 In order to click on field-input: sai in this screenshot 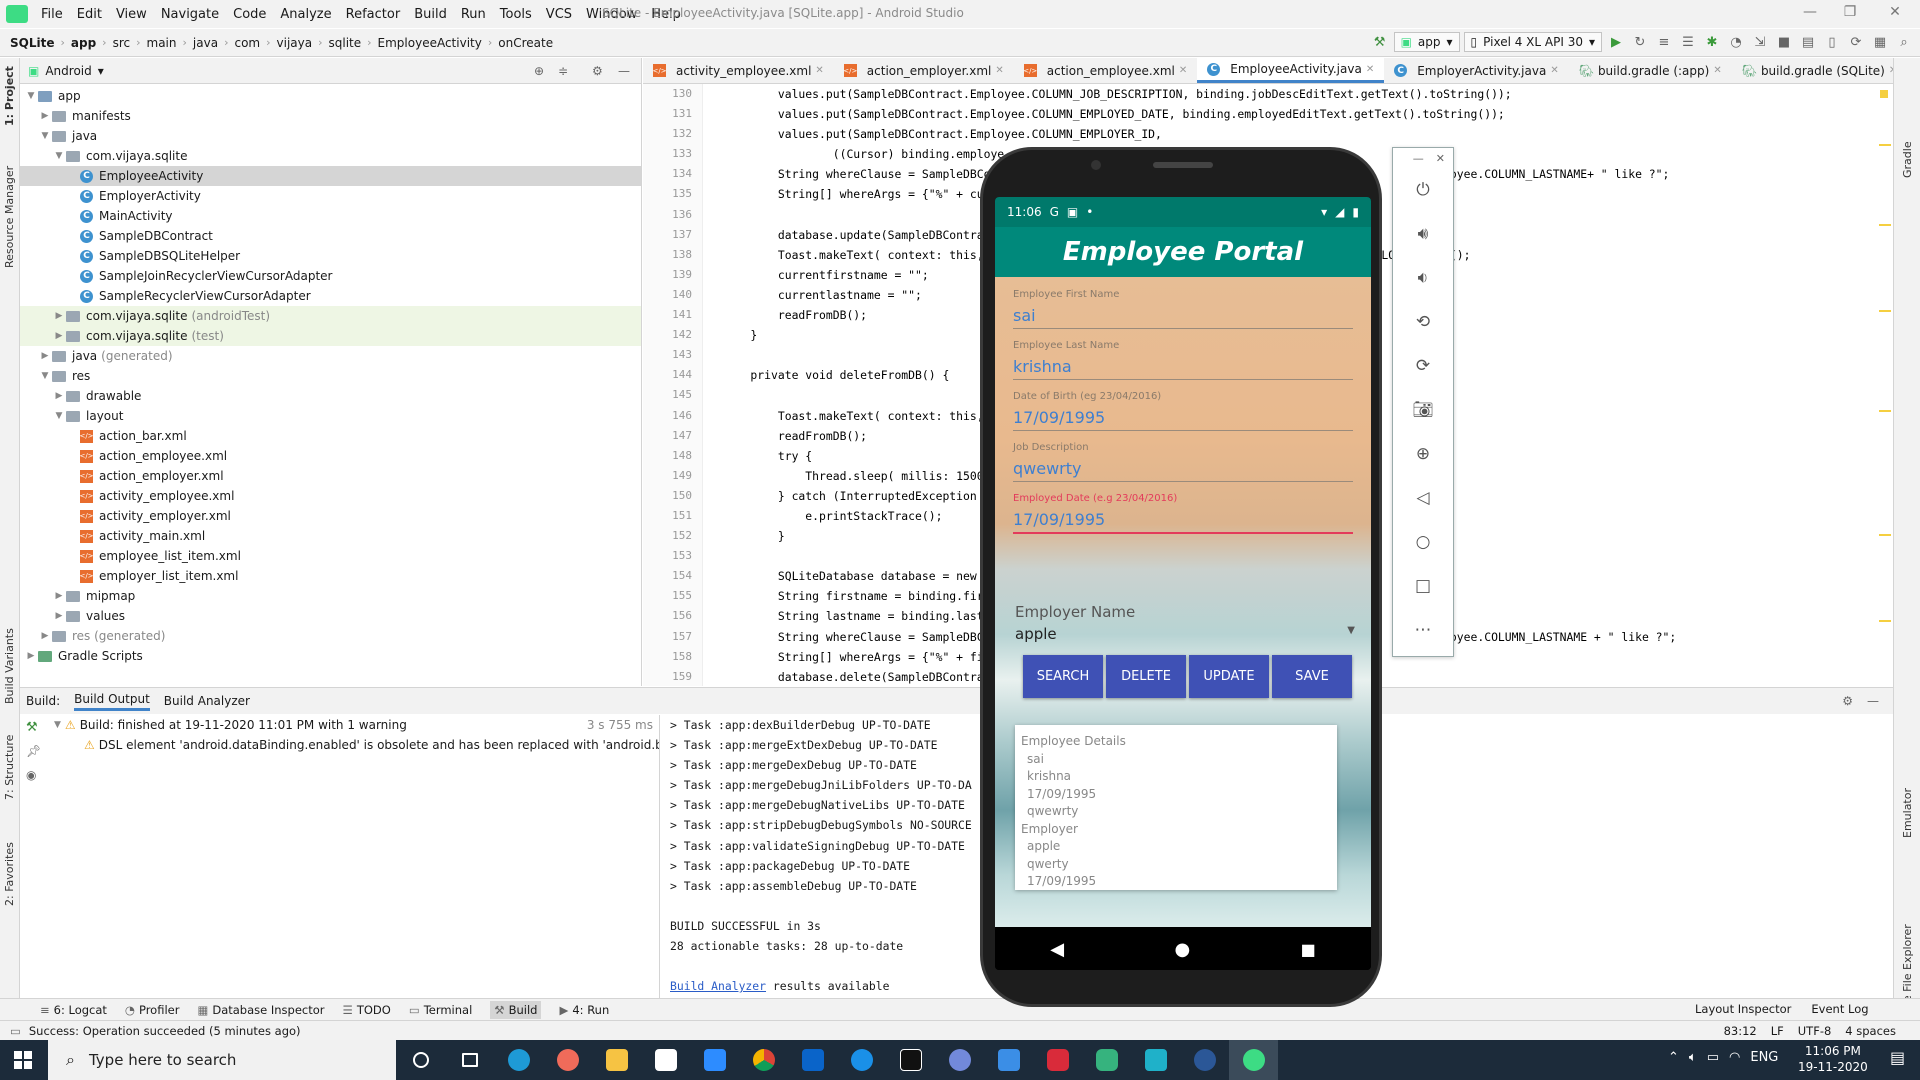, I will do `click(1183, 317)`.